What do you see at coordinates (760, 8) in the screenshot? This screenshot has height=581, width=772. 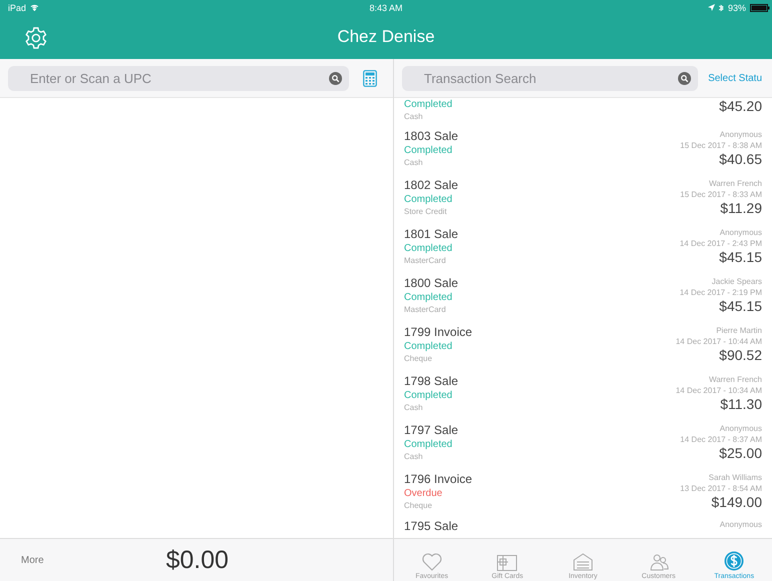 I see `battery-icon` at bounding box center [760, 8].